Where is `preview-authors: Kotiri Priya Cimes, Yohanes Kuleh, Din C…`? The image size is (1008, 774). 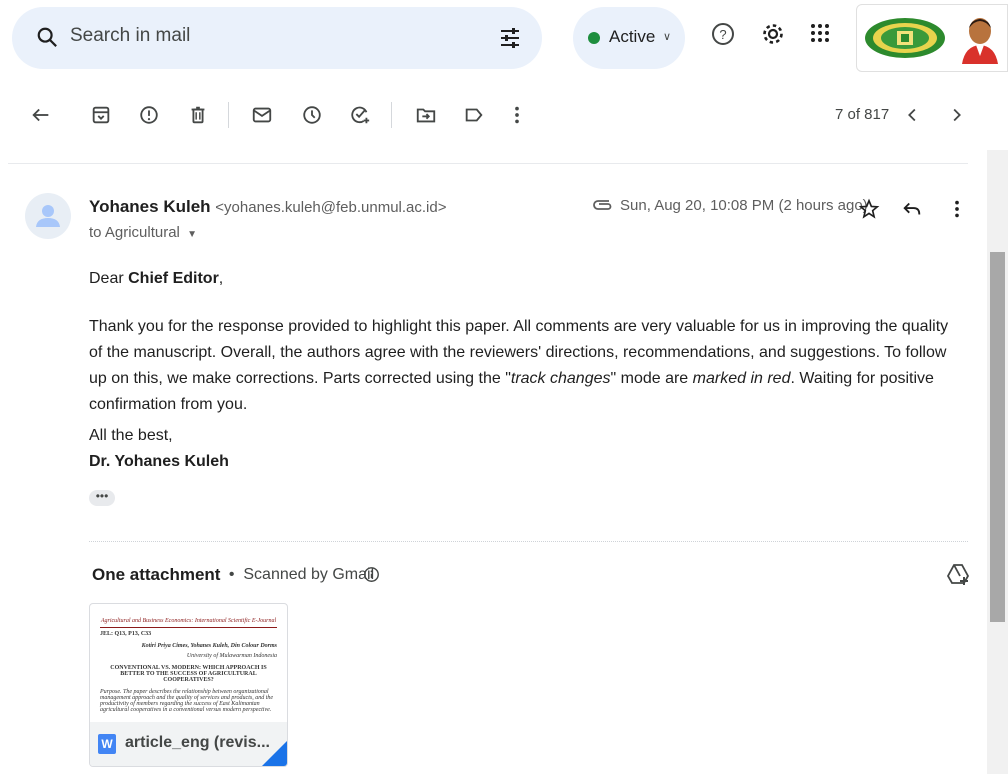 preview-authors: Kotiri Priya Cimes, Yohanes Kuleh, Din C… is located at coordinates (209, 646).